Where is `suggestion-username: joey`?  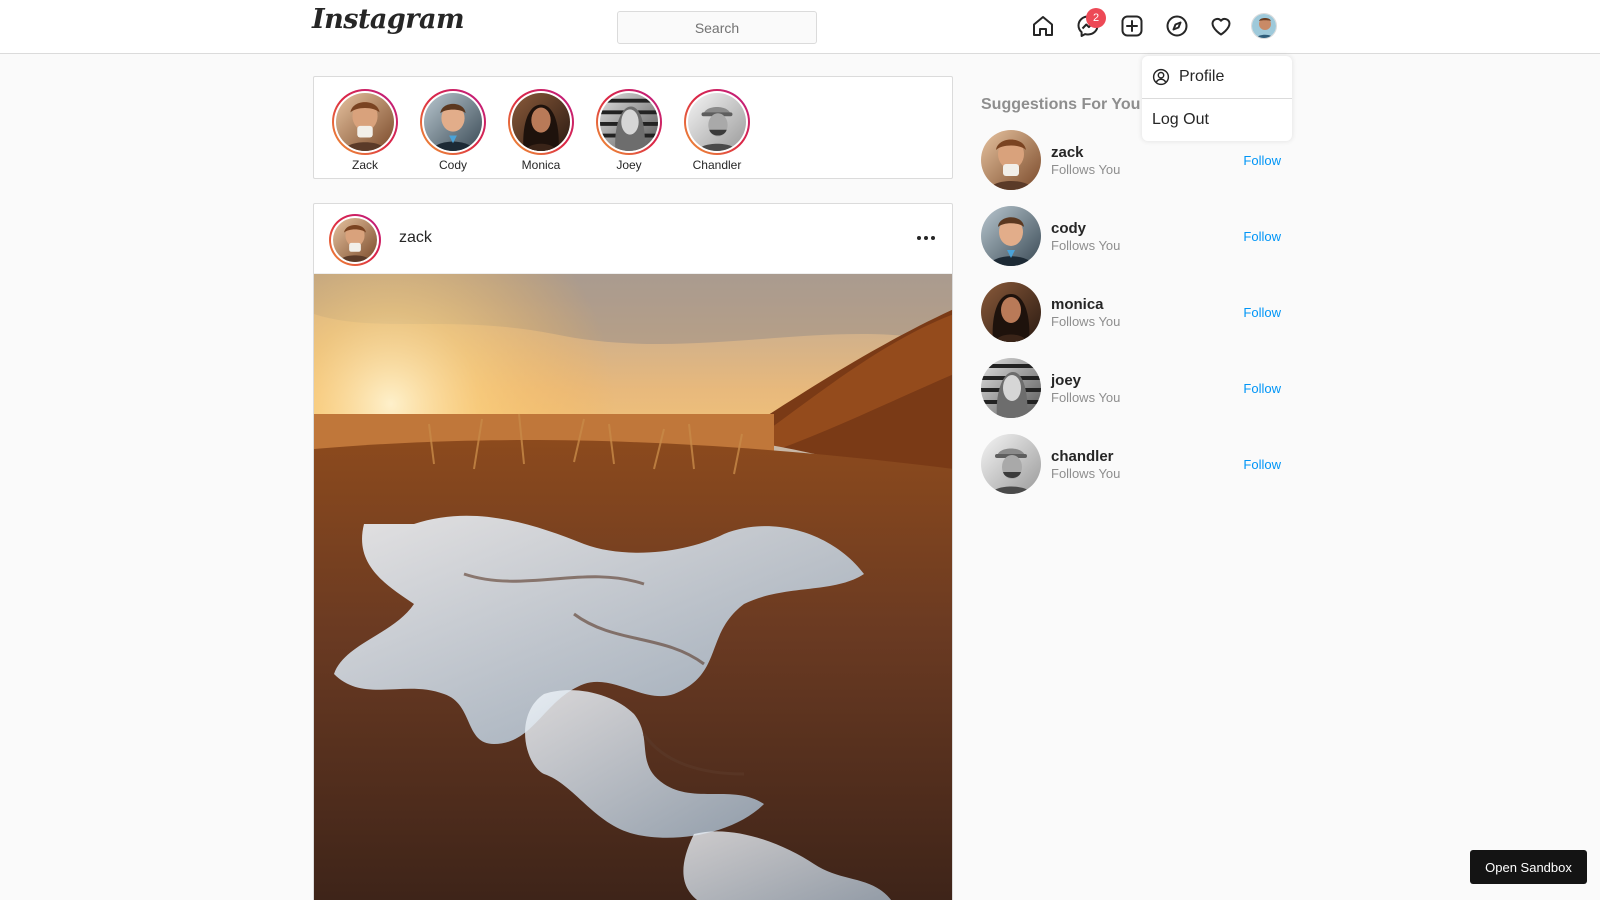 suggestion-username: joey is located at coordinates (1066, 380).